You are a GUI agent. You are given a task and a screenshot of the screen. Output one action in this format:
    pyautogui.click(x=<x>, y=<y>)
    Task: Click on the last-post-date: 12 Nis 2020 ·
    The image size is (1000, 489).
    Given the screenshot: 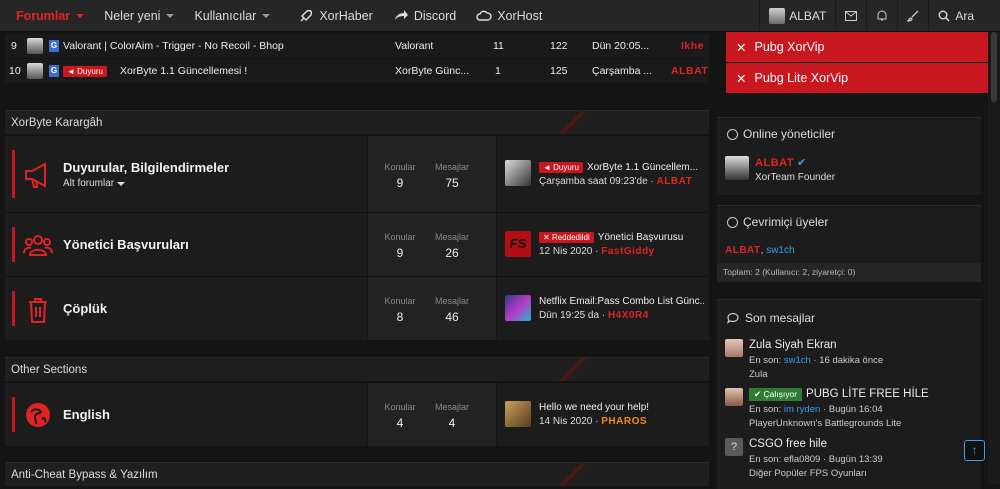 What is the action you would take?
    pyautogui.click(x=569, y=251)
    